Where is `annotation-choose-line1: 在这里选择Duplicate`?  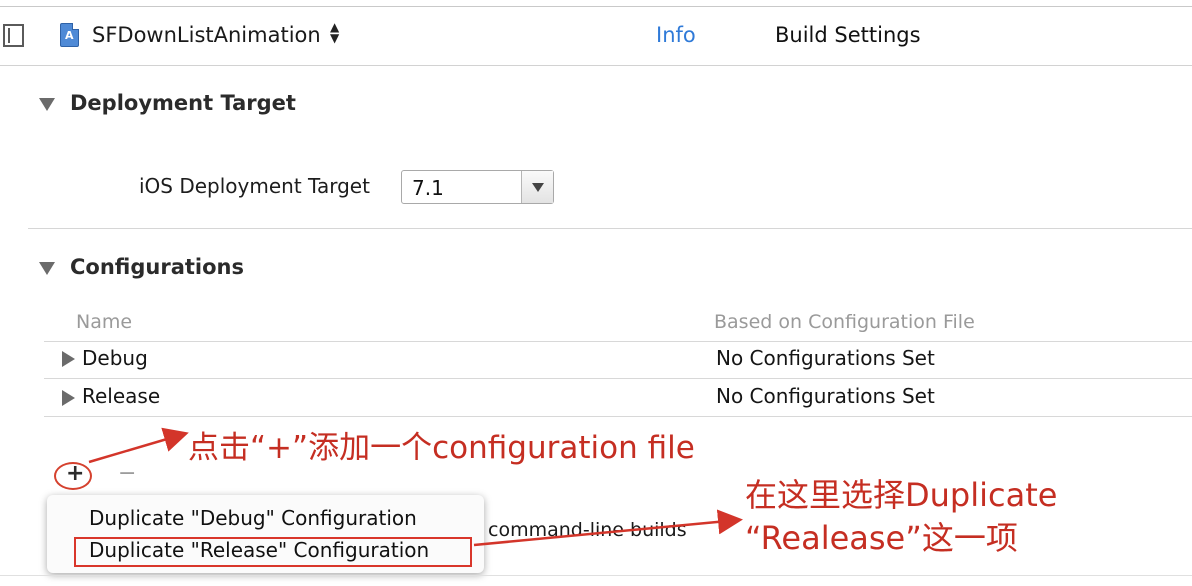
annotation-choose-line1: 在这里选择Duplicate is located at coordinates (901, 495).